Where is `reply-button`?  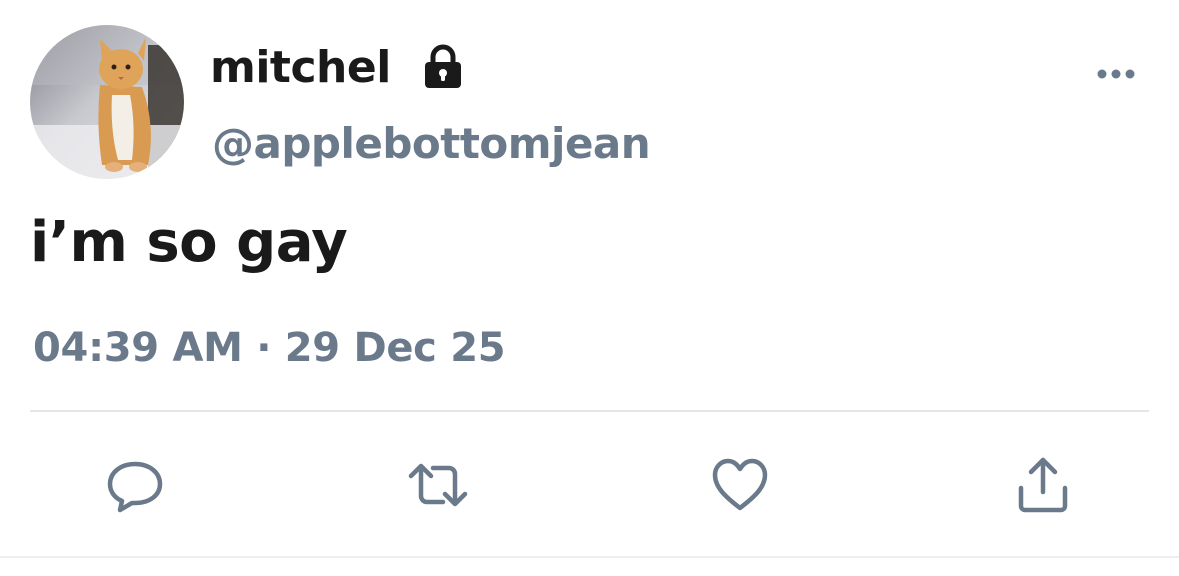
reply-button is located at coordinates (135, 485).